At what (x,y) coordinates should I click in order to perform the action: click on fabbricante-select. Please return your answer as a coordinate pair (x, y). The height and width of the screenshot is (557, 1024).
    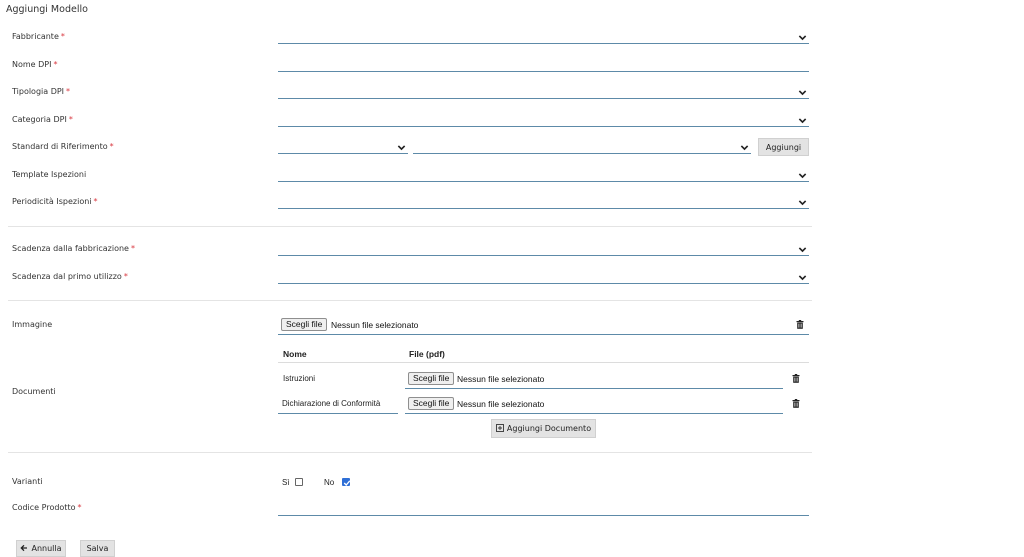
    Looking at the image, I should click on (543, 38).